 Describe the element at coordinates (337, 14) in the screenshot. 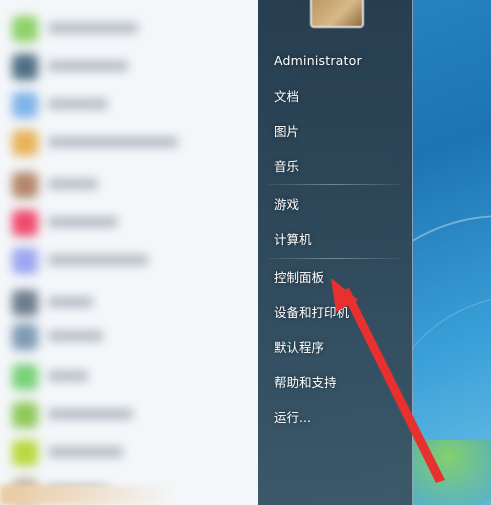

I see `user-avatar` at that location.